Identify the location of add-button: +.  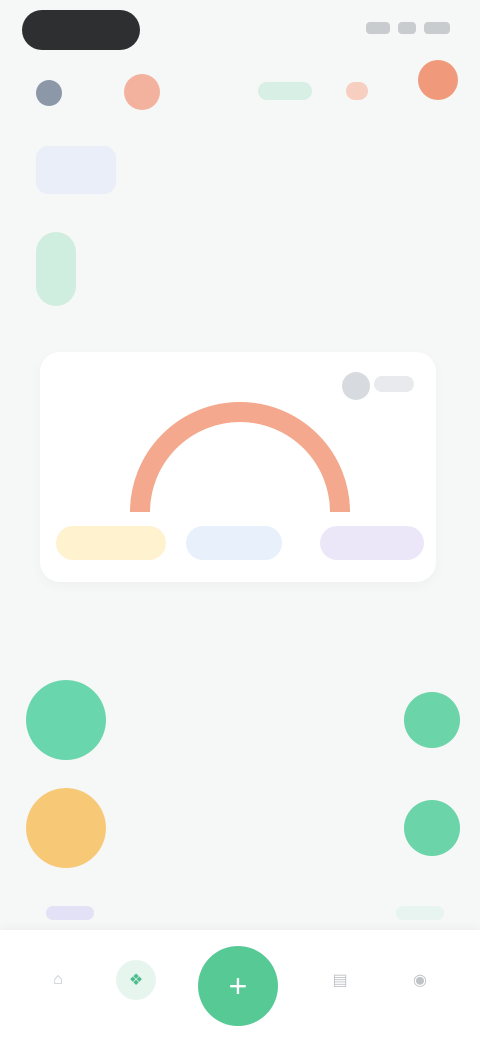
(238, 986).